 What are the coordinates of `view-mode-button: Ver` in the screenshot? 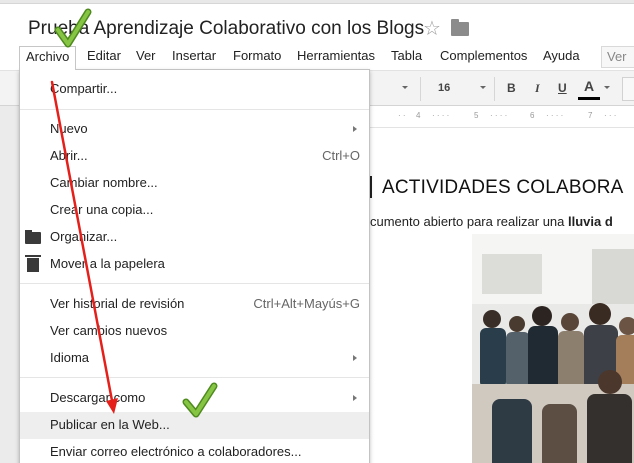 It's located at (617, 57).